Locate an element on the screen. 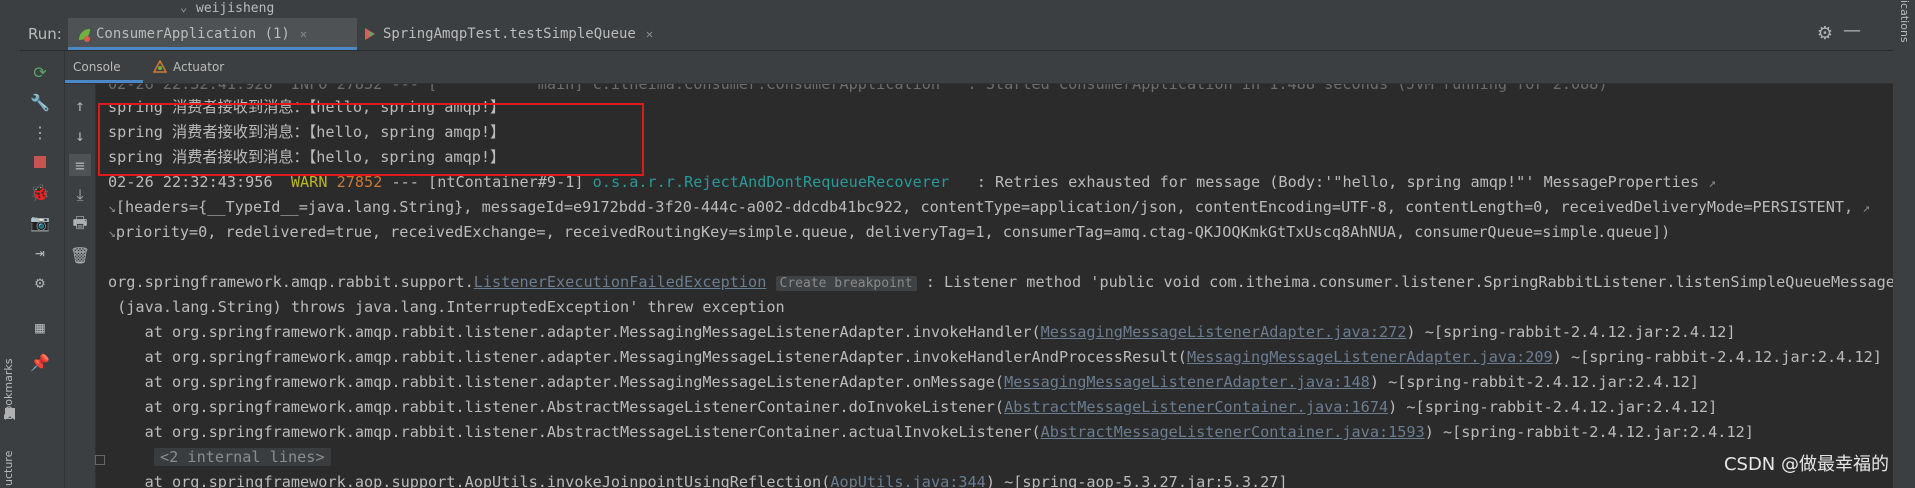 The width and height of the screenshot is (1915, 488). log-time: 02-26 22:32:43:956 is located at coordinates (190, 182).